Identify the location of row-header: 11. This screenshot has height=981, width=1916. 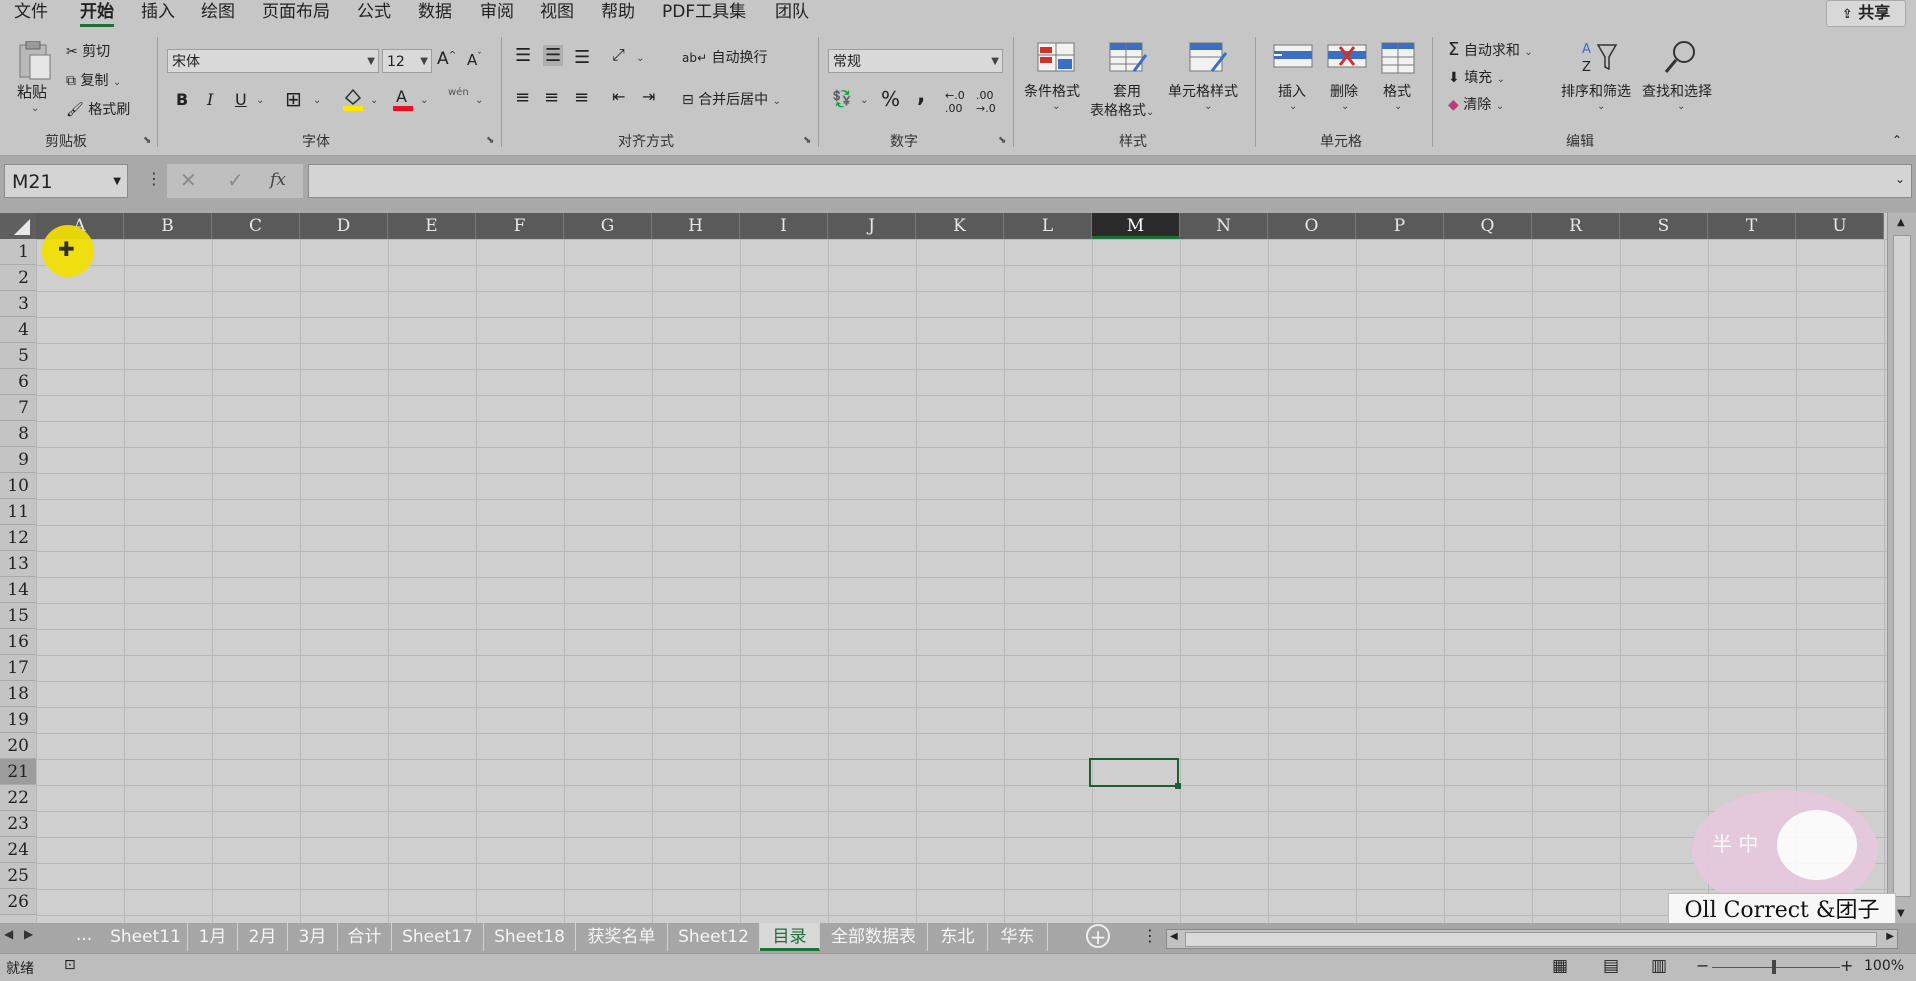
(18, 512).